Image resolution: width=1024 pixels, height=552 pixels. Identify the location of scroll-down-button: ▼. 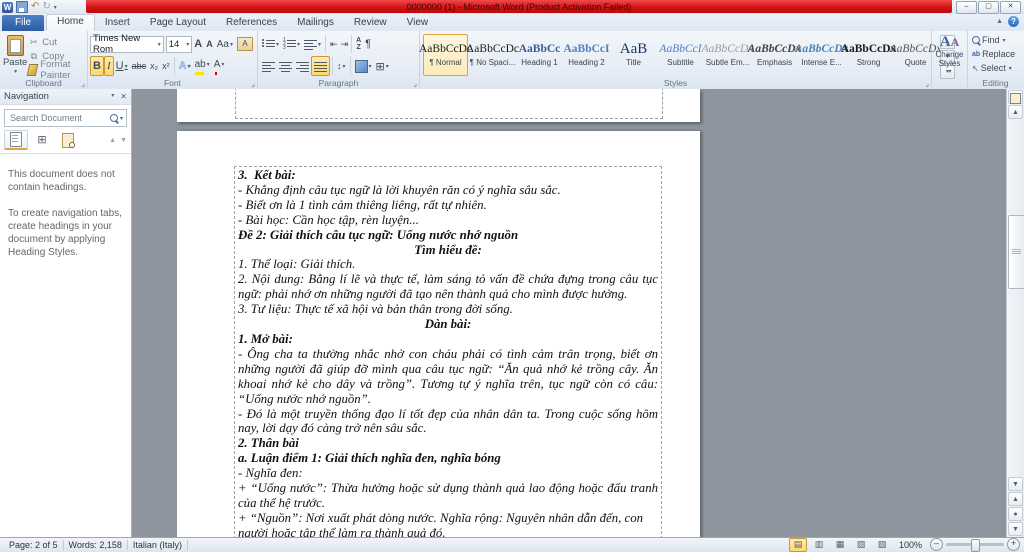
(1015, 484).